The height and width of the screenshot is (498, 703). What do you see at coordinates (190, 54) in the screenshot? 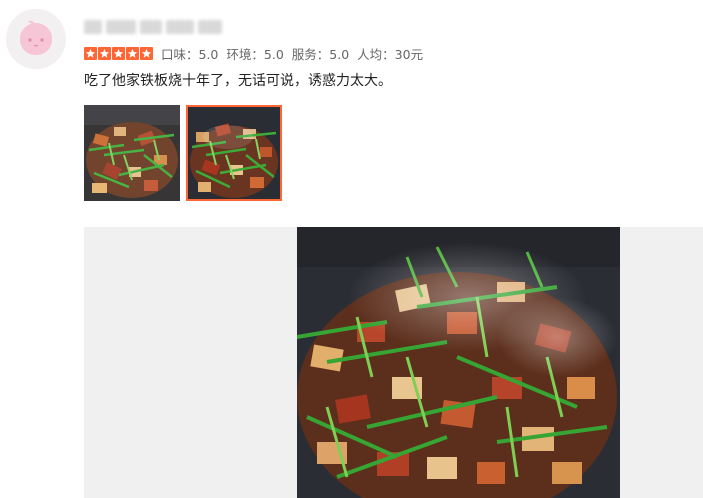
I see `taste-score: 口味：5.0` at bounding box center [190, 54].